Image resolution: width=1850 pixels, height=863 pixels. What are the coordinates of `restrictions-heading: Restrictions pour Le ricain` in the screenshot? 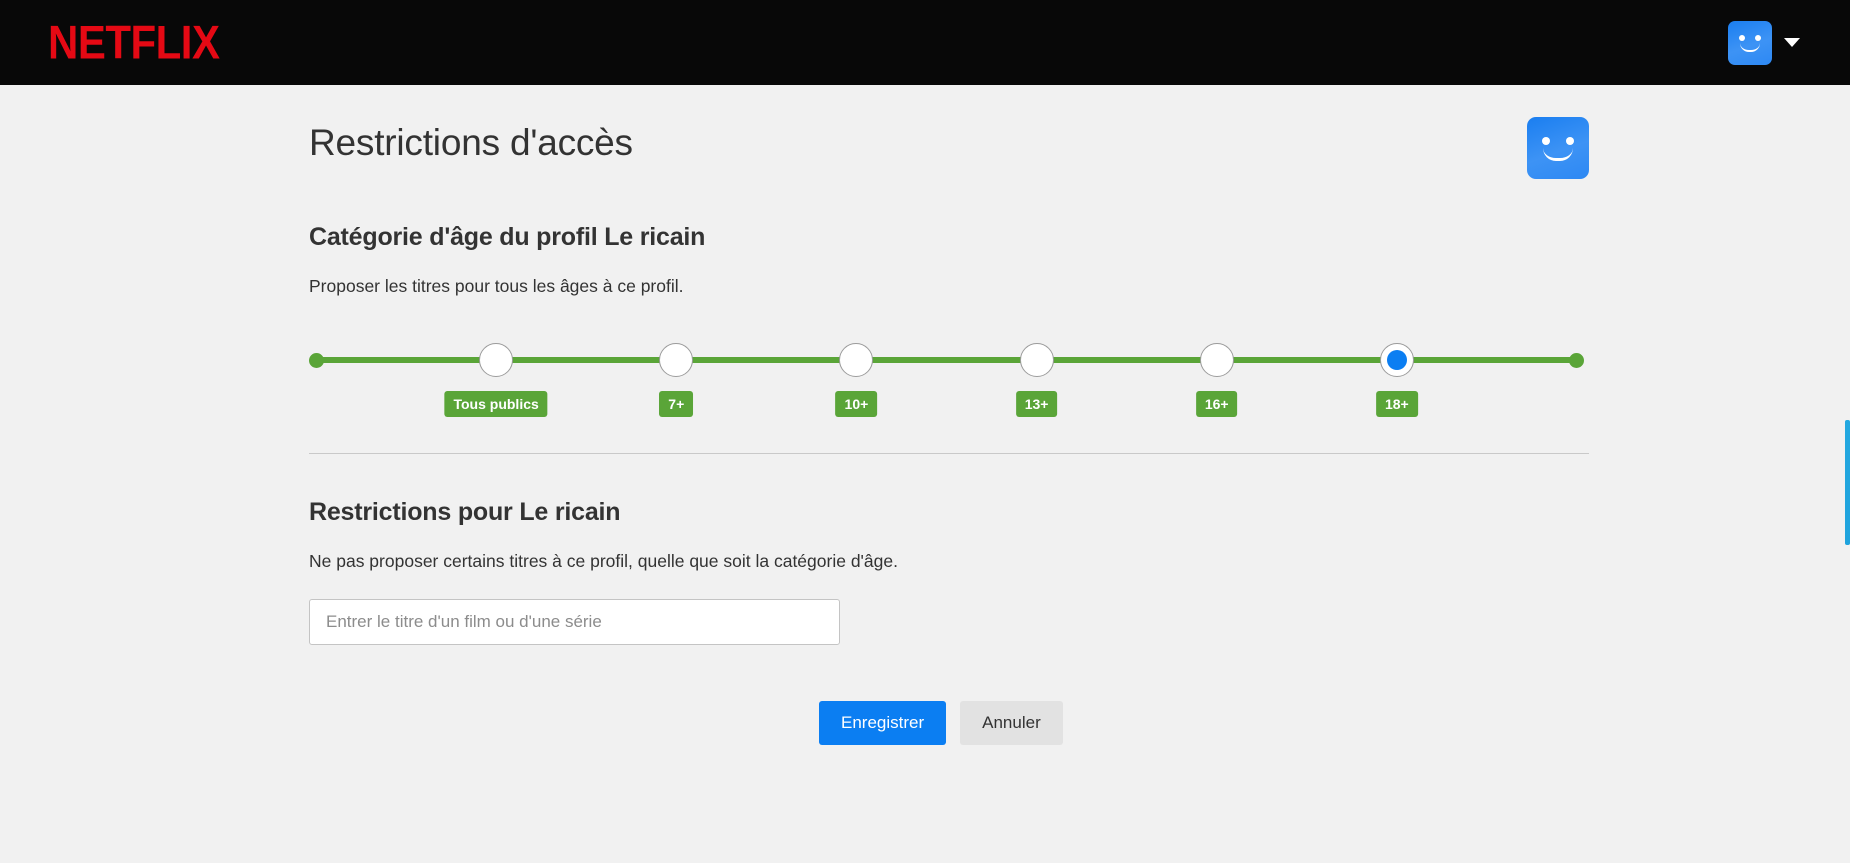 It's located at (465, 511).